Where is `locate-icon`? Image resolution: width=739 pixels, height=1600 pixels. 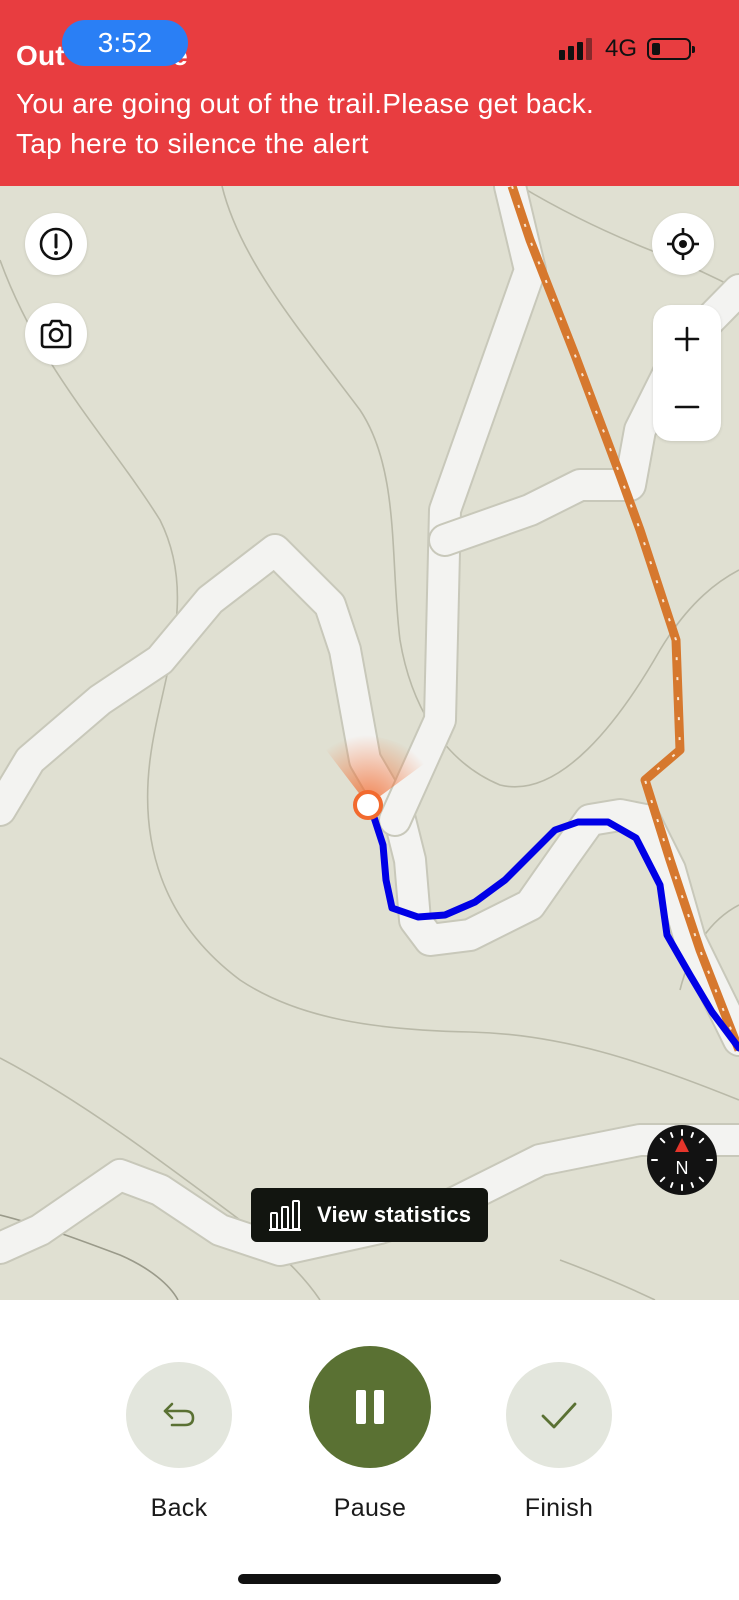 locate-icon is located at coordinates (683, 244).